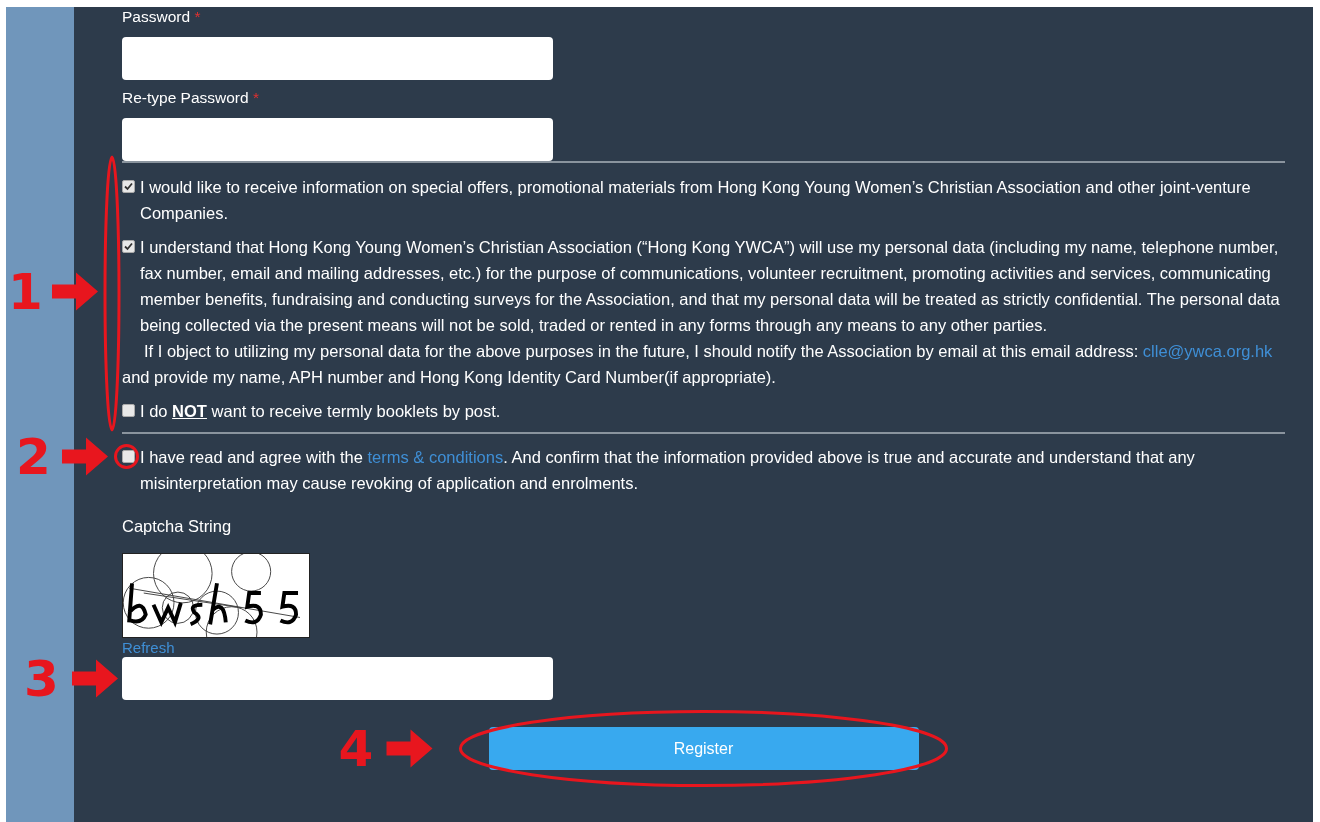  I want to click on privacy-notice: If I object to utilizing my personal data for the above purposes in the future, I should notify the Association by email at this email address: clle@ywca.org.hk and provide my name, APH number and Hong Kong Identity Card Number(if appropriate)., so click(698, 364).